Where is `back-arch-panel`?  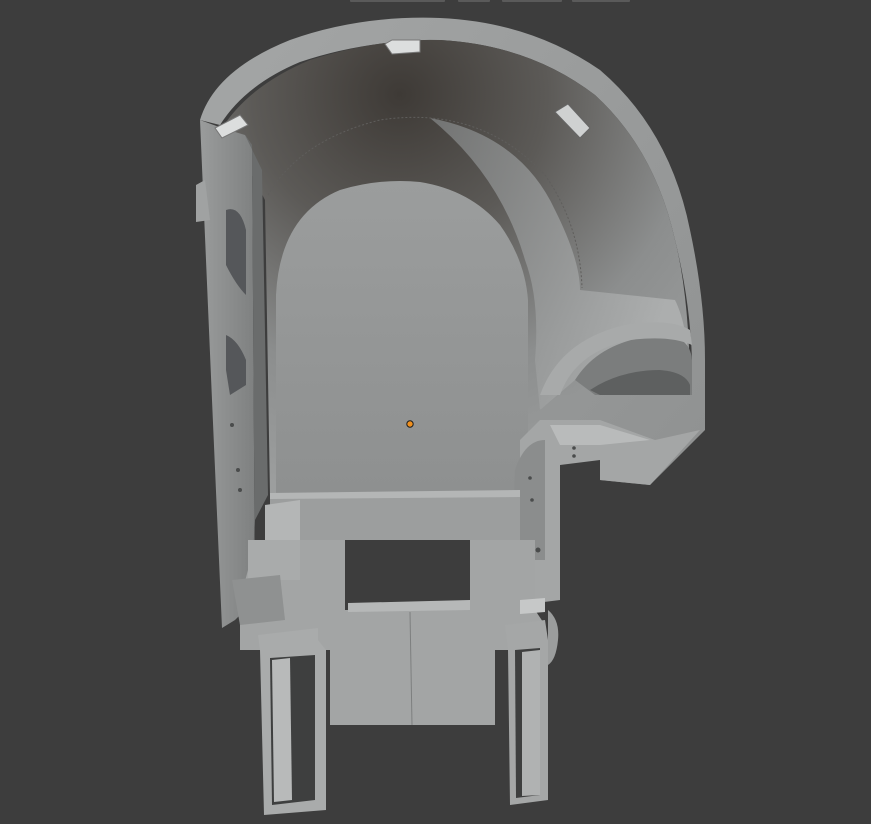 back-arch-panel is located at coordinates (402, 338).